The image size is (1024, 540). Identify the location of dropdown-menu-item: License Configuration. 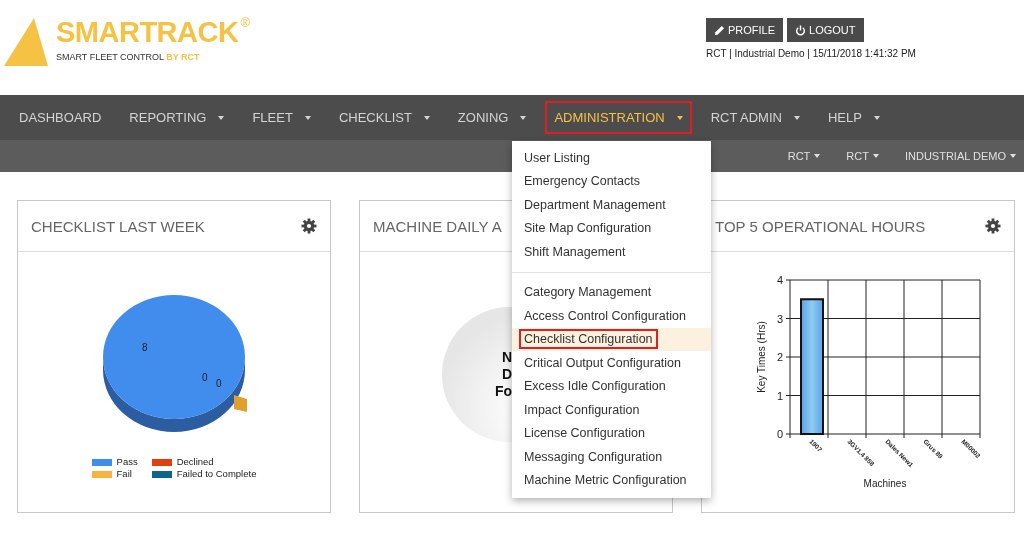
(584, 433).